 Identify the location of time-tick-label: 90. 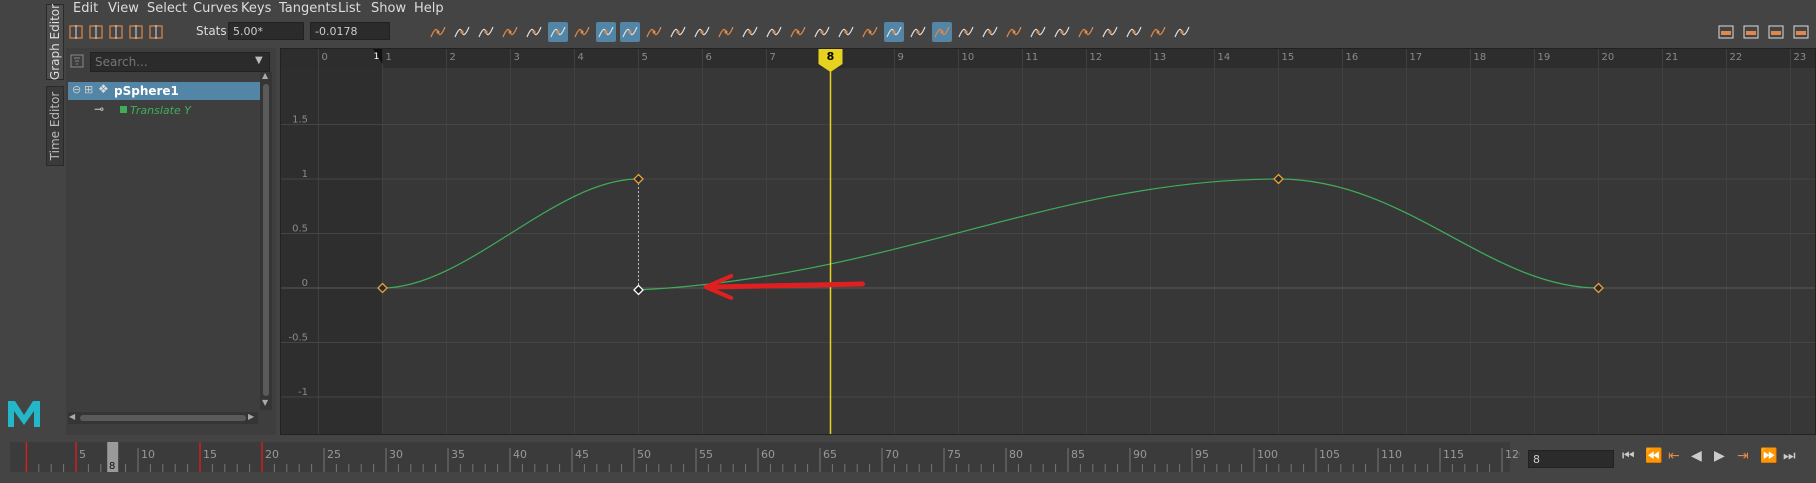
(1140, 454).